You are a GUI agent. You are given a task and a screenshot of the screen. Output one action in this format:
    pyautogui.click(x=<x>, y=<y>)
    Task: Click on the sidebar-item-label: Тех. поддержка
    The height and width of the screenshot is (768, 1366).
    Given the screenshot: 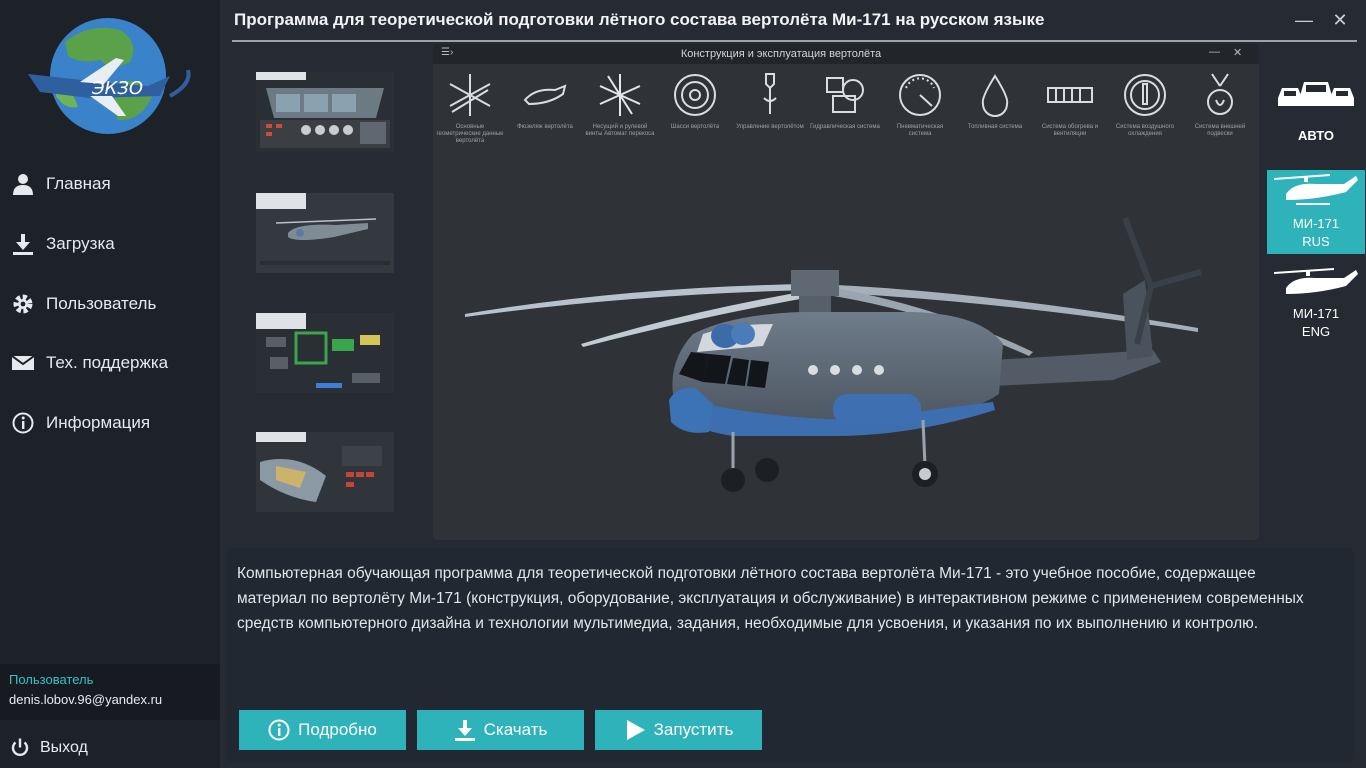 What is the action you would take?
    pyautogui.click(x=107, y=362)
    